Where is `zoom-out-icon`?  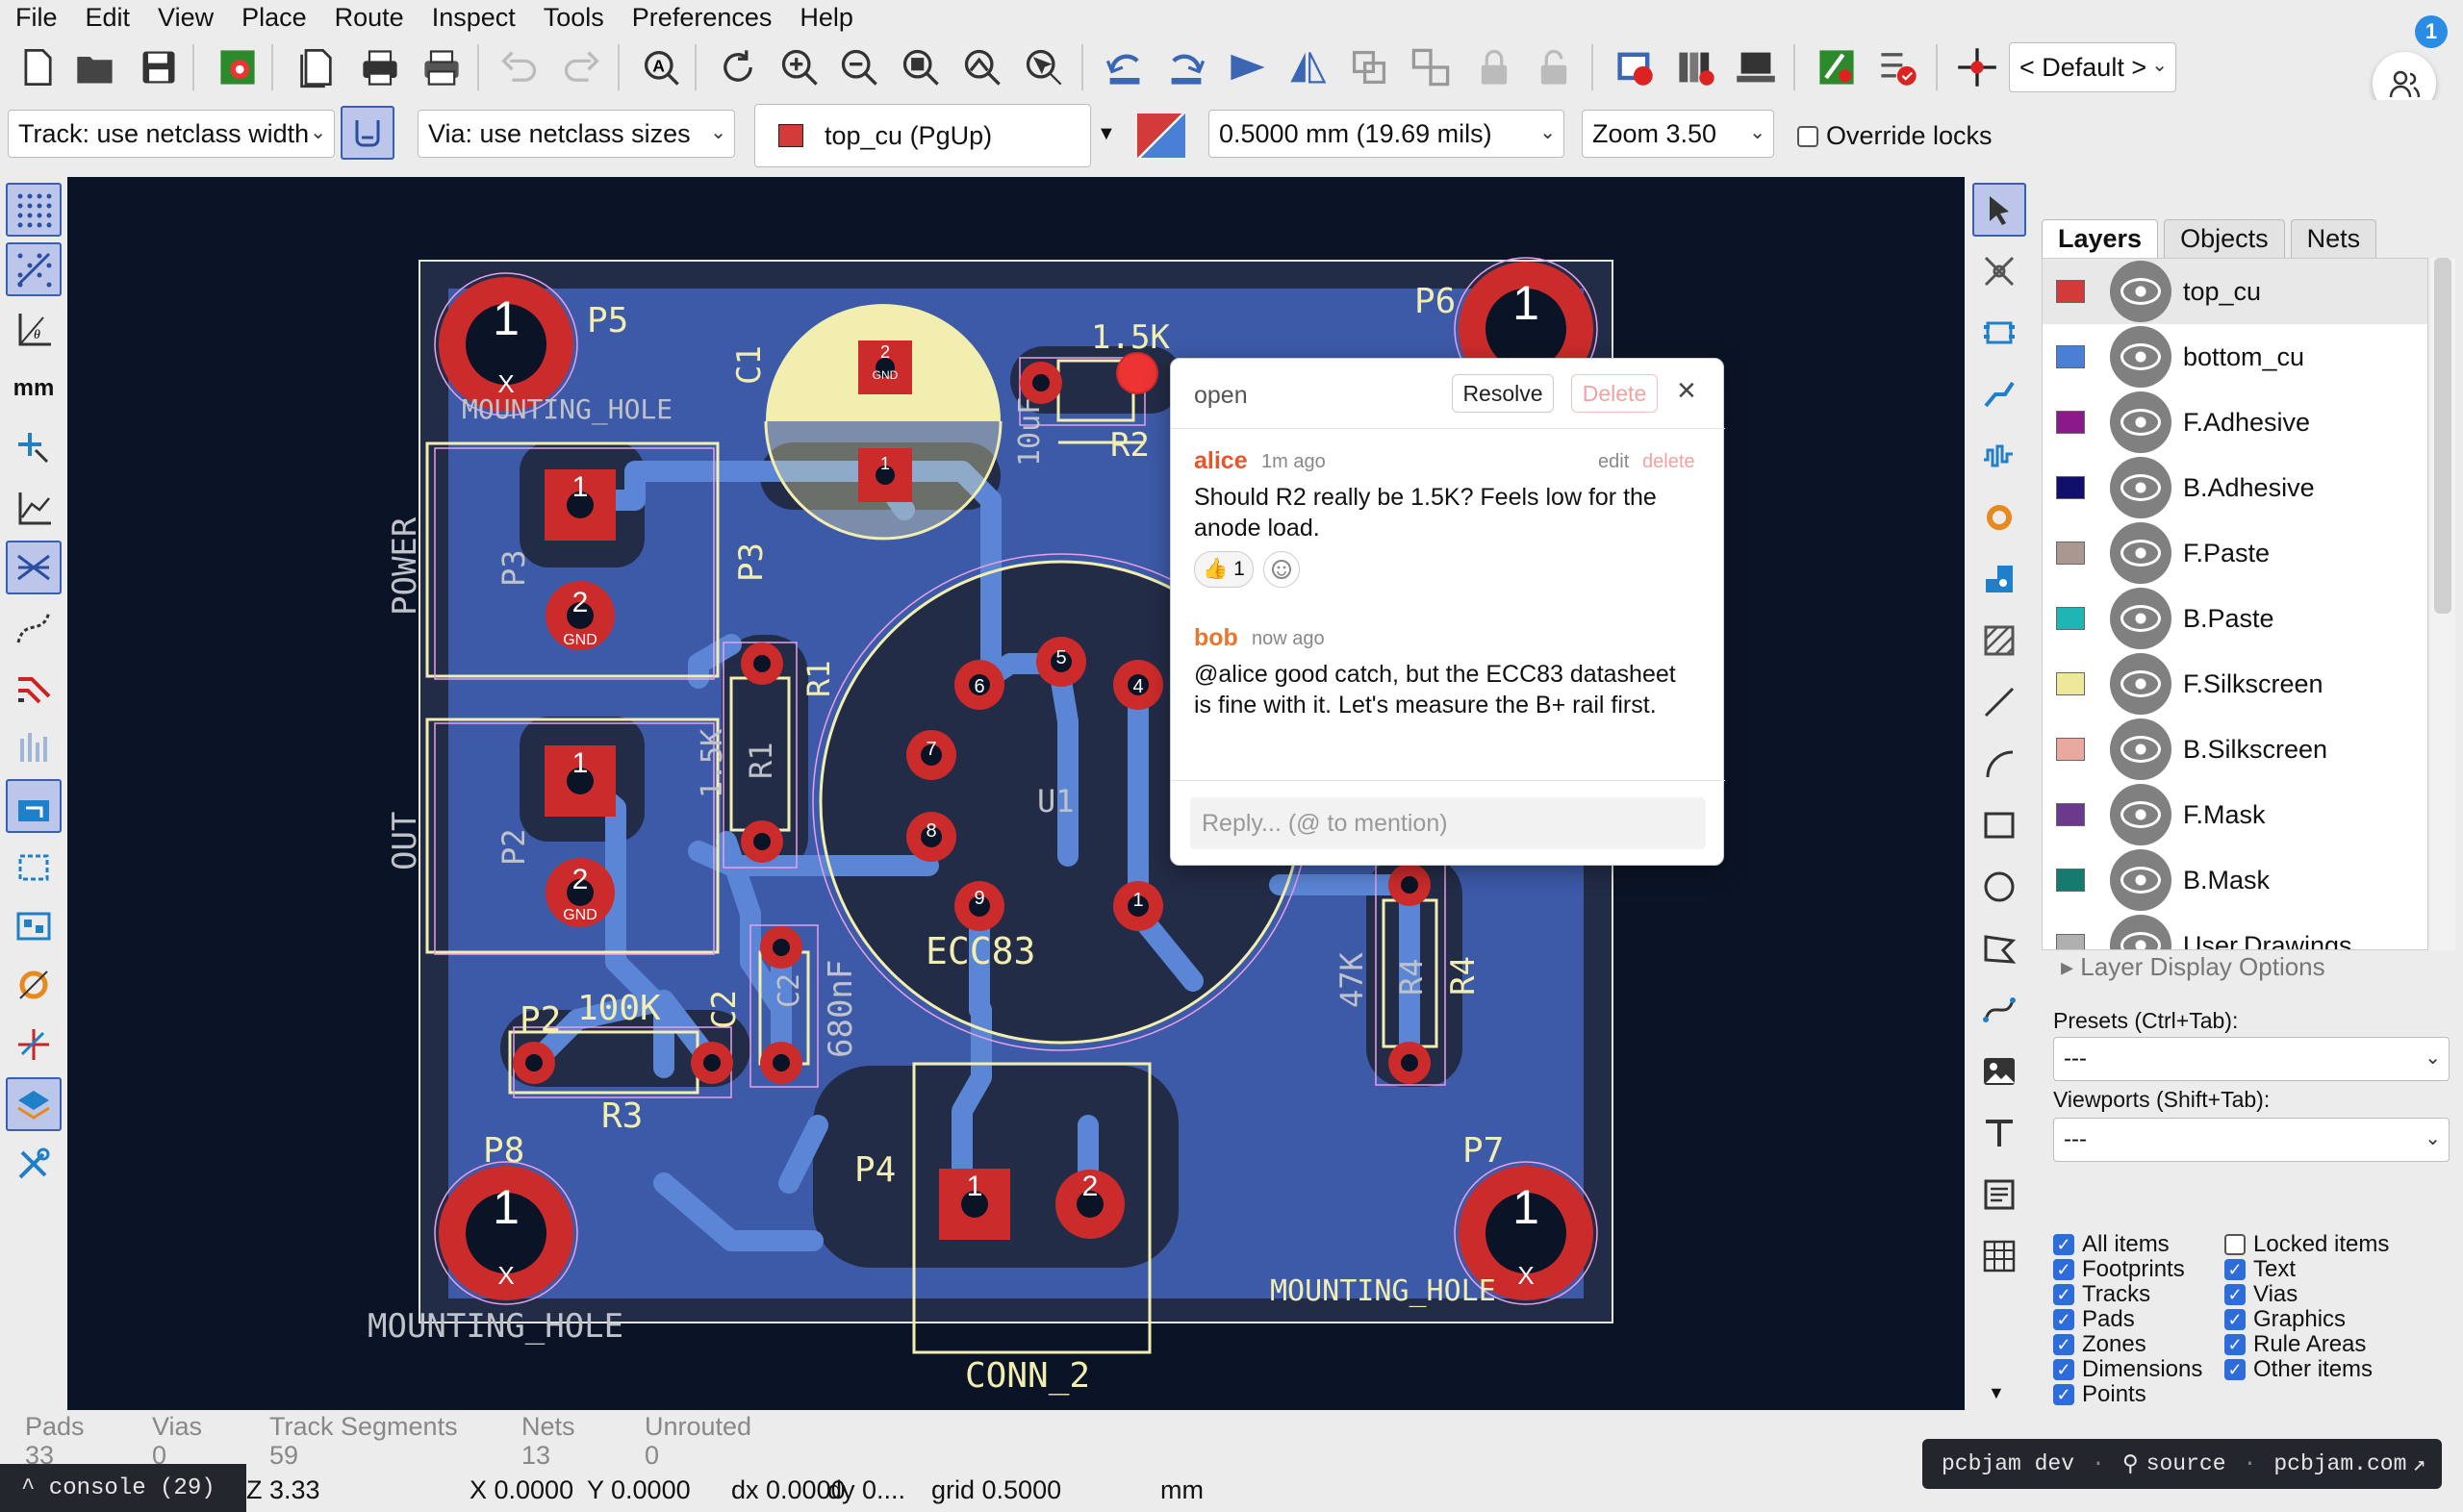 zoom-out-icon is located at coordinates (859, 67).